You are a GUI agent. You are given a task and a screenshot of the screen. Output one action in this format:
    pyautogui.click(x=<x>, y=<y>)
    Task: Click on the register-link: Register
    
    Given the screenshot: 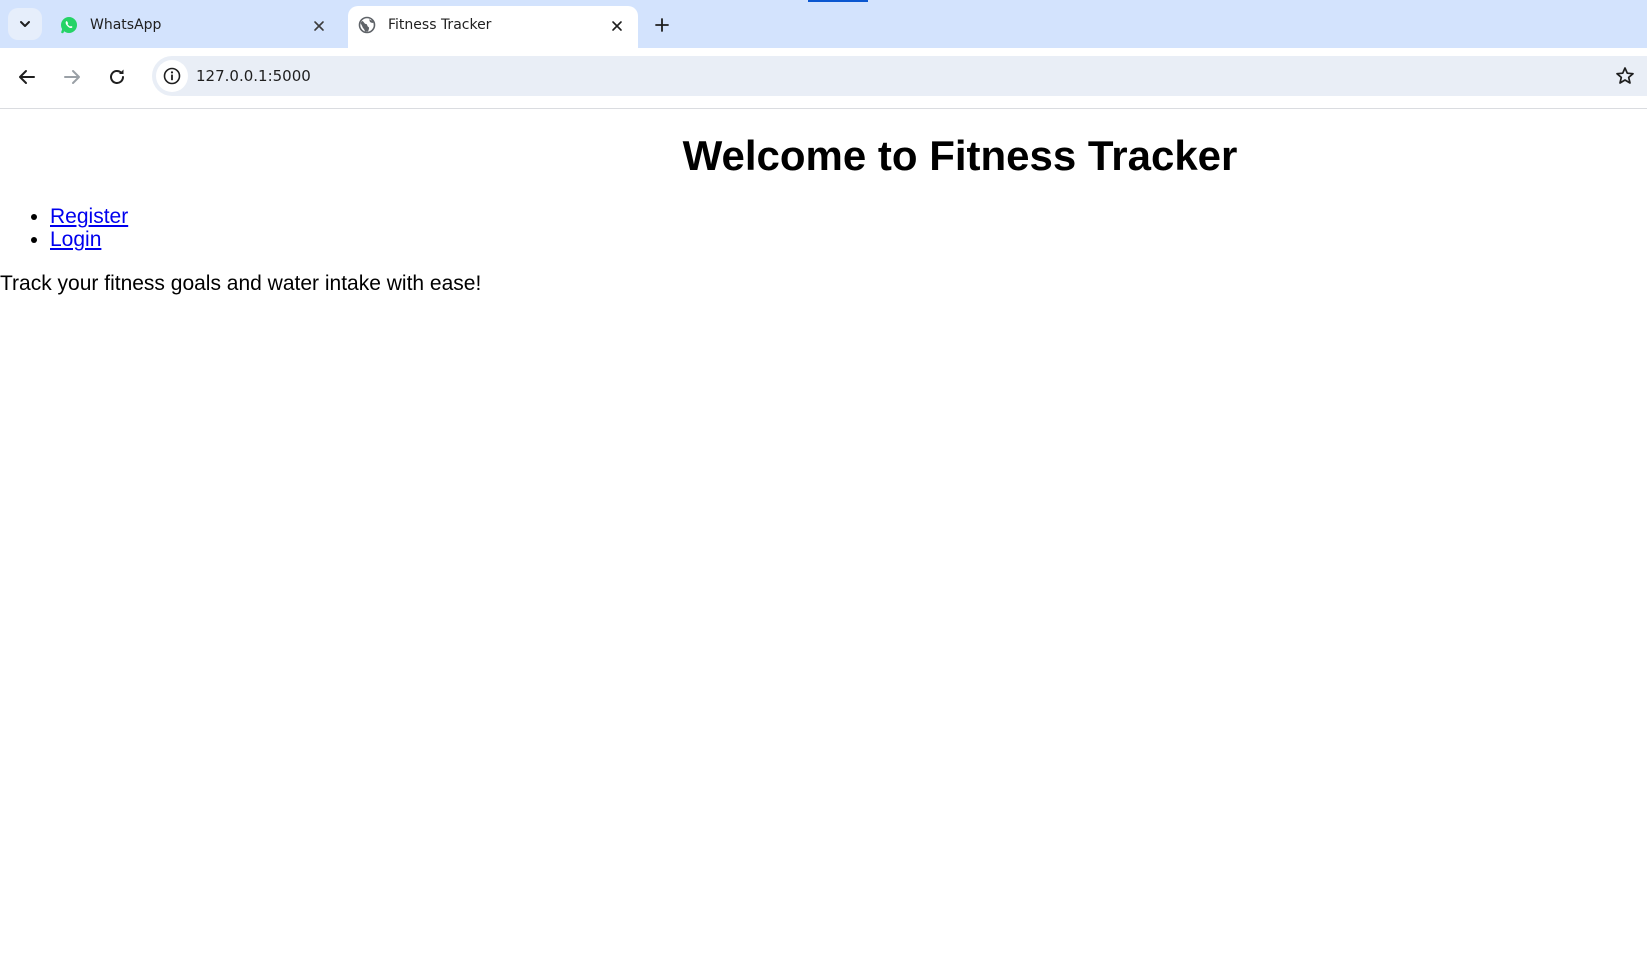 What is the action you would take?
    pyautogui.click(x=89, y=216)
    